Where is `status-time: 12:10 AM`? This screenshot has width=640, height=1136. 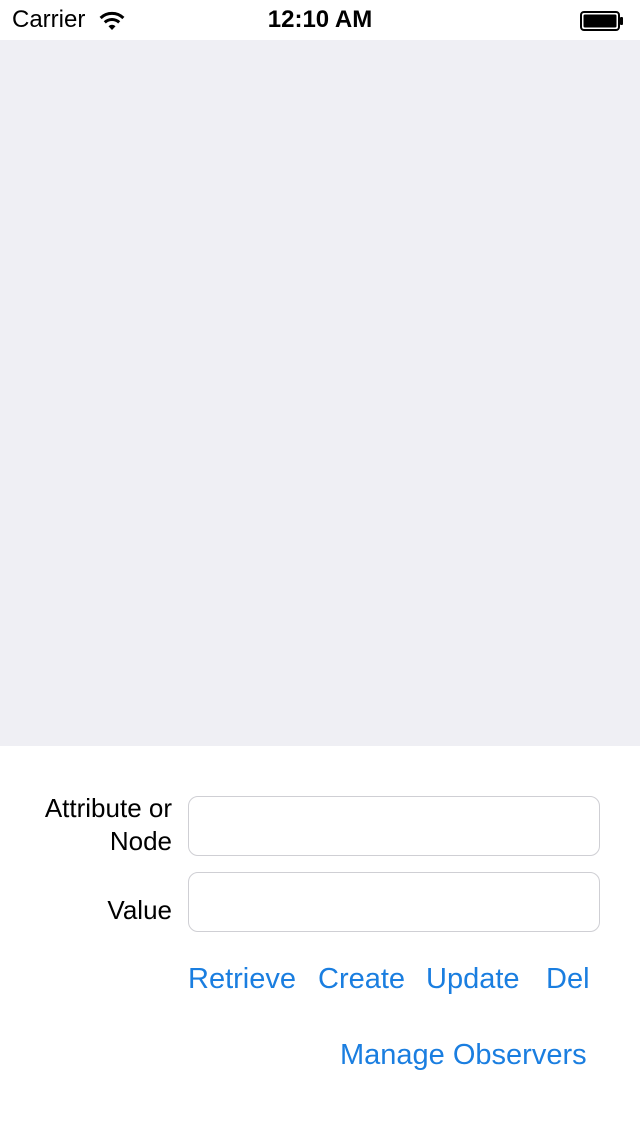
status-time: 12:10 AM is located at coordinates (320, 19).